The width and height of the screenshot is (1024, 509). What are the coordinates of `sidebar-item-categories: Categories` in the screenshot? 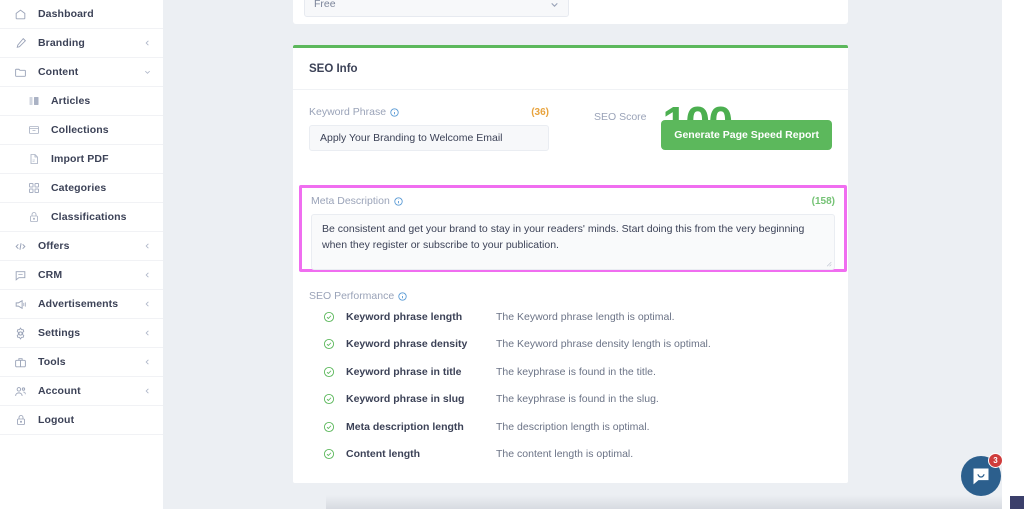 It's located at (81, 188).